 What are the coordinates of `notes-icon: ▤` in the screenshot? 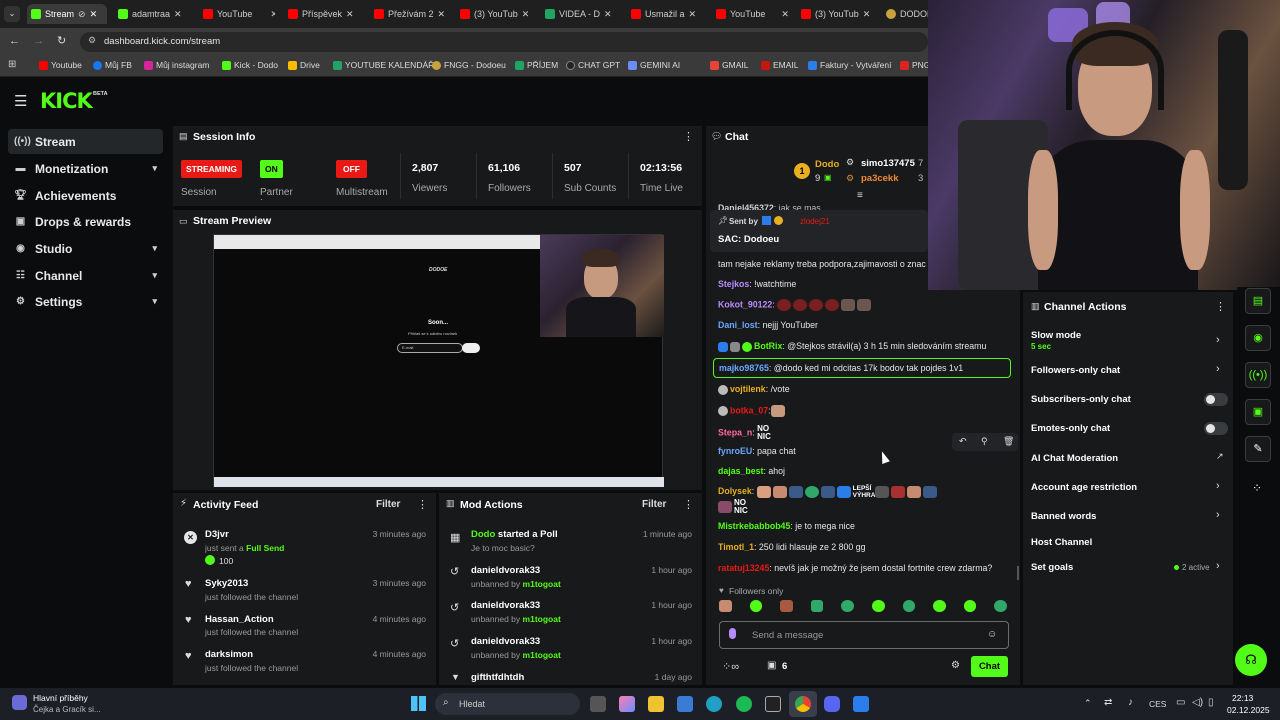 It's located at (1258, 301).